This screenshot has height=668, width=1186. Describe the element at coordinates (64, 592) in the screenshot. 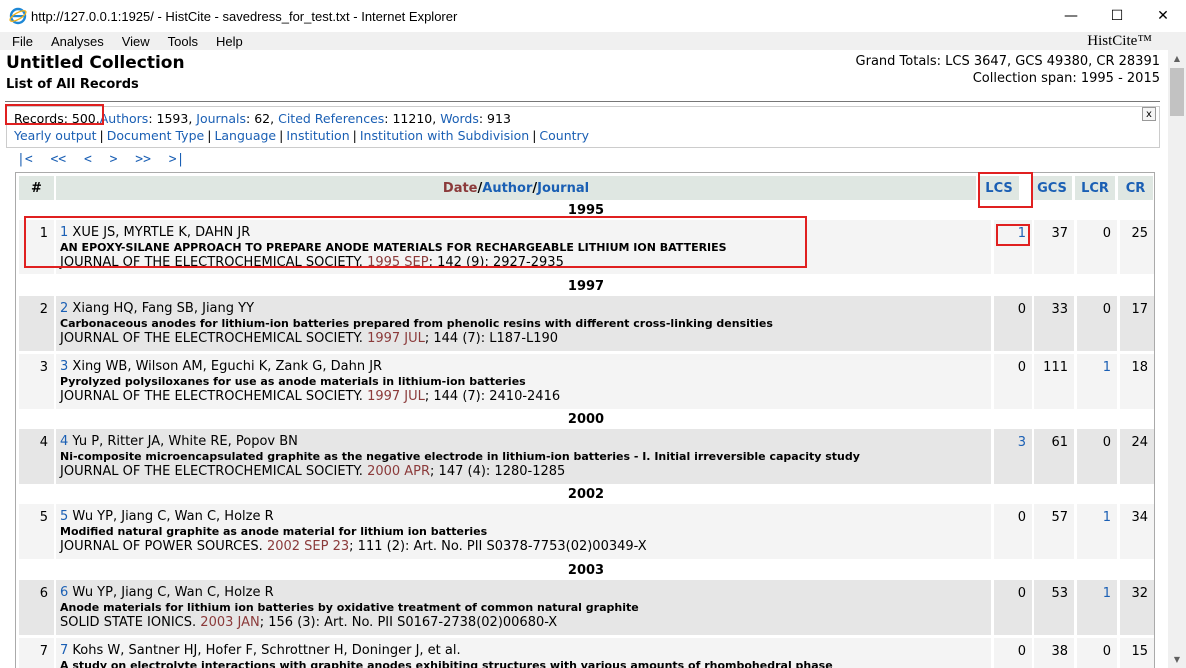

I see `record-link: 6` at that location.